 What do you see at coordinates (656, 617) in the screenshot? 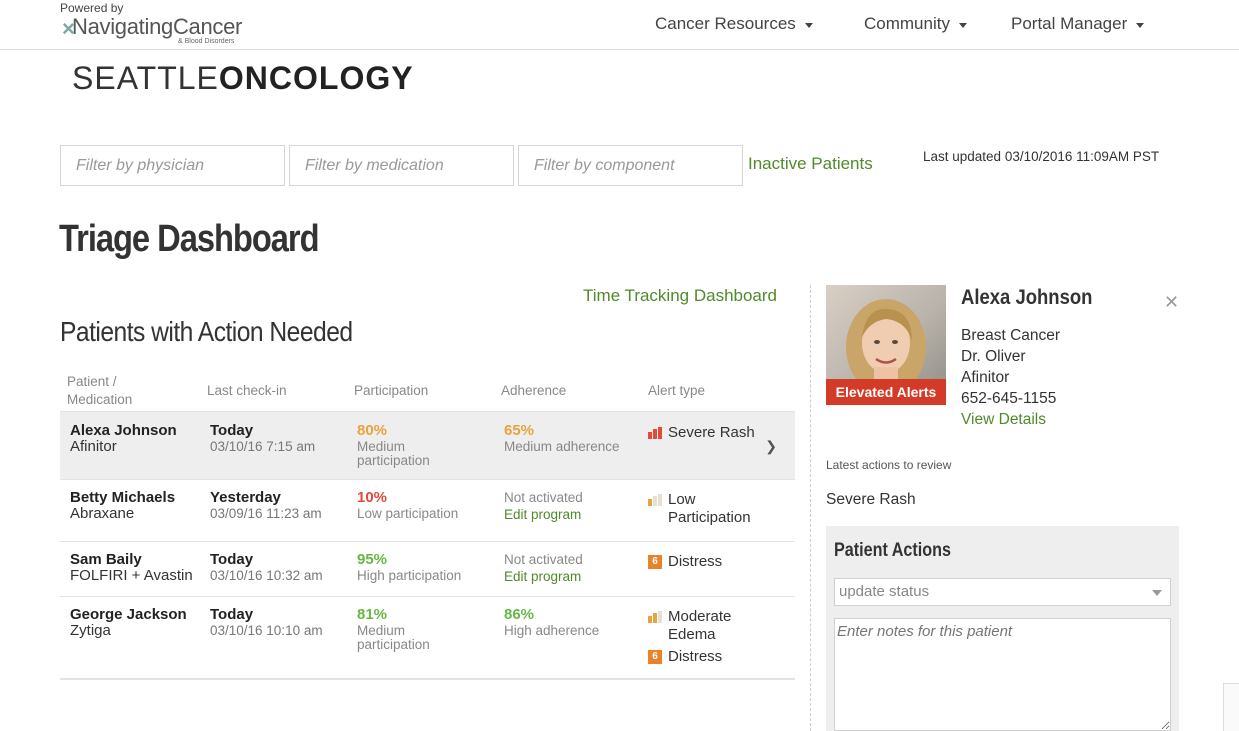
I see `bar-medium-icon` at bounding box center [656, 617].